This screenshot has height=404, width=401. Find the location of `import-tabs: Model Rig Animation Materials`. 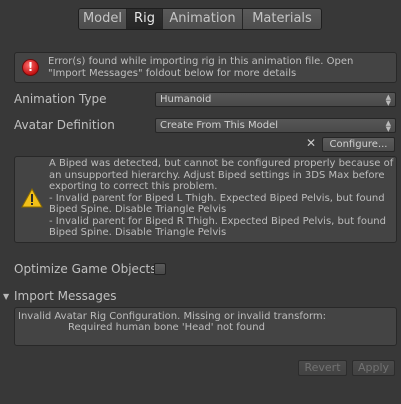

import-tabs: Model Rig Animation Materials is located at coordinates (200, 19).